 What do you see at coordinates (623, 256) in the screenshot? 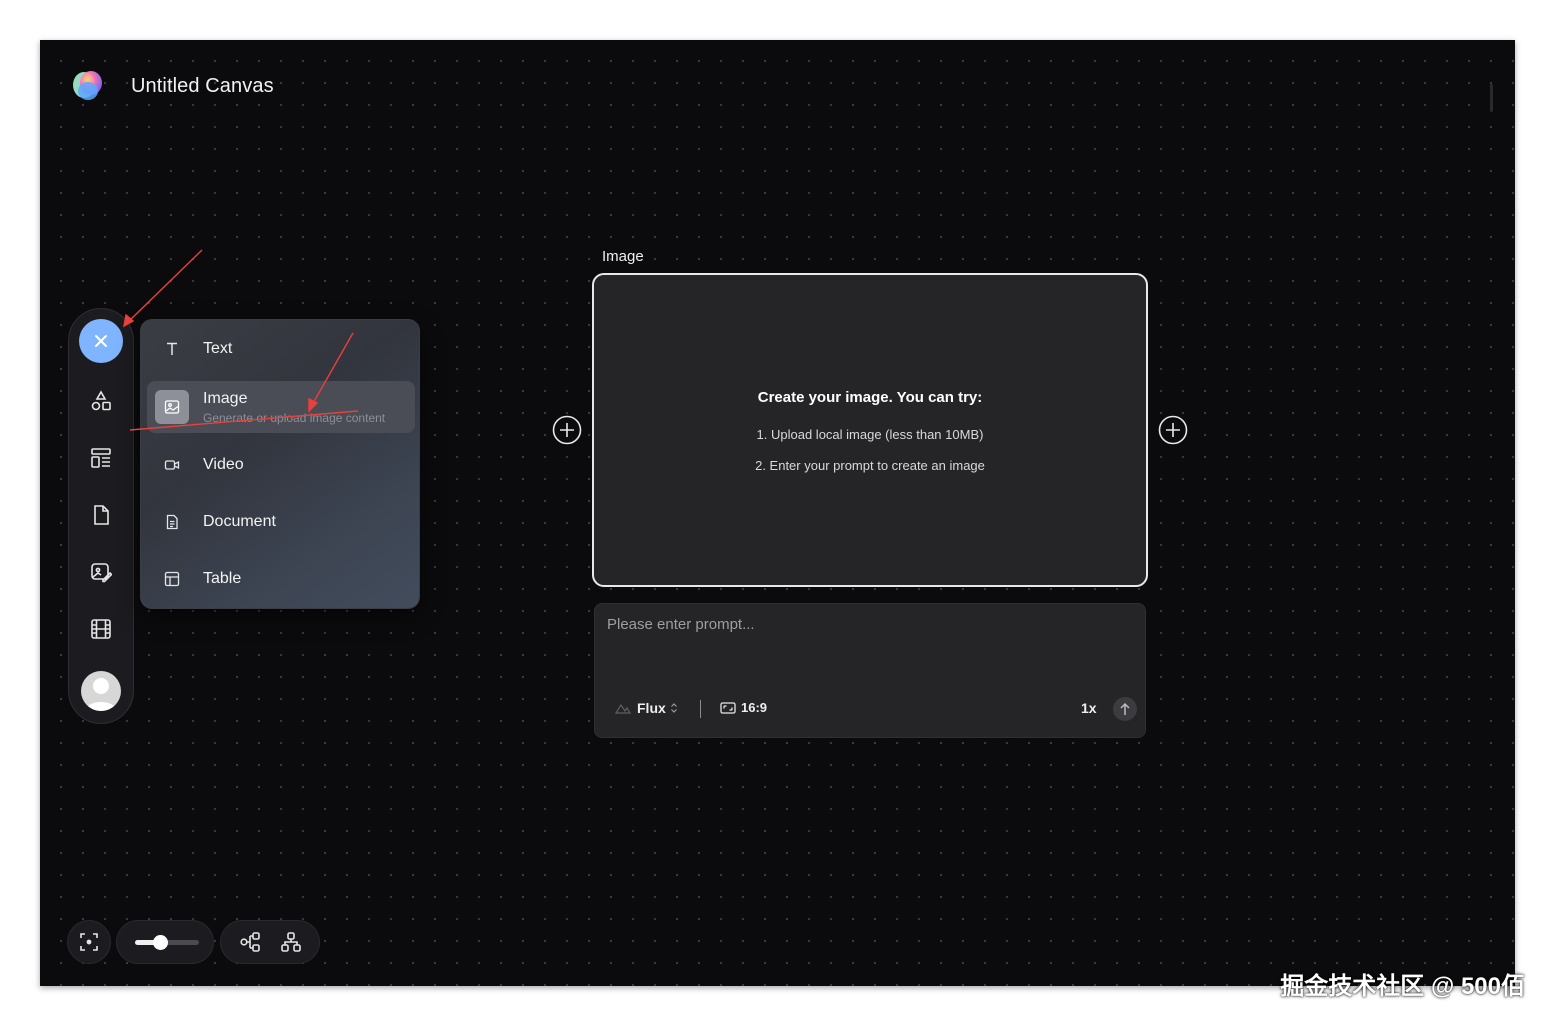
I see `node-label: Image` at bounding box center [623, 256].